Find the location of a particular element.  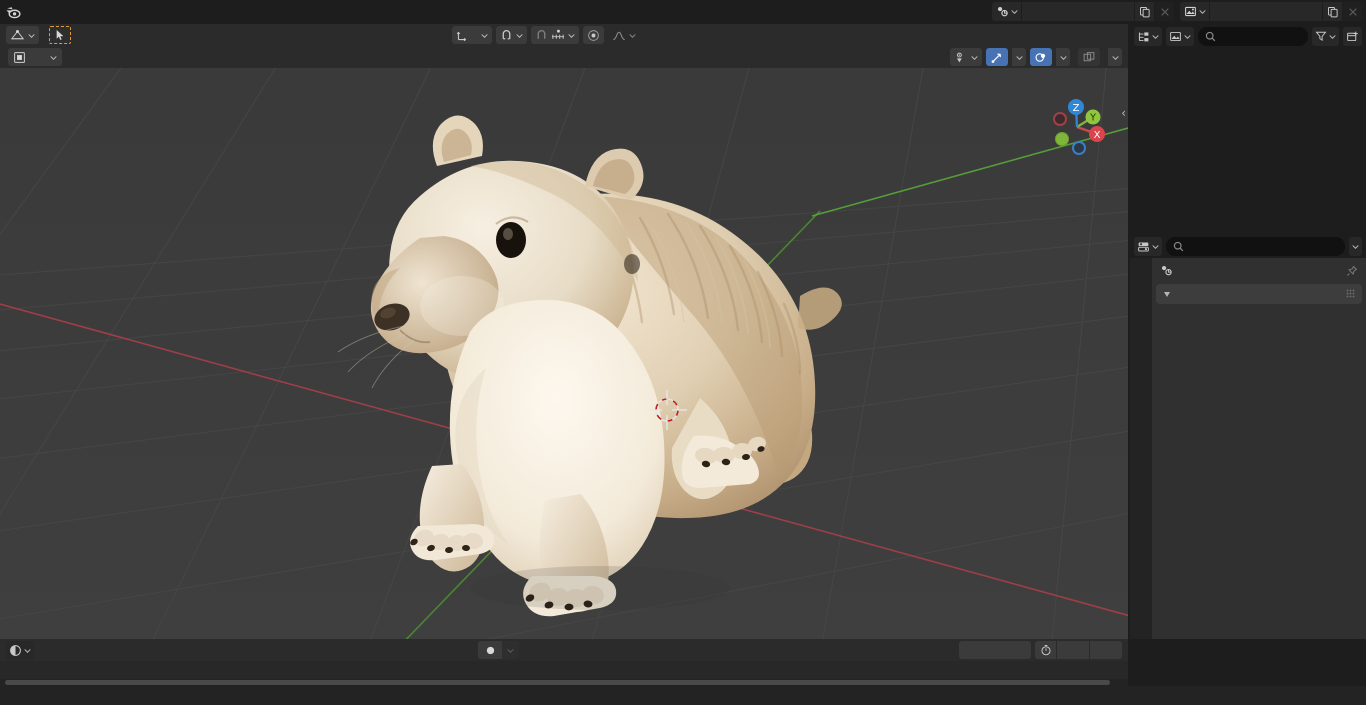

outliner-header is located at coordinates (1248, 36).